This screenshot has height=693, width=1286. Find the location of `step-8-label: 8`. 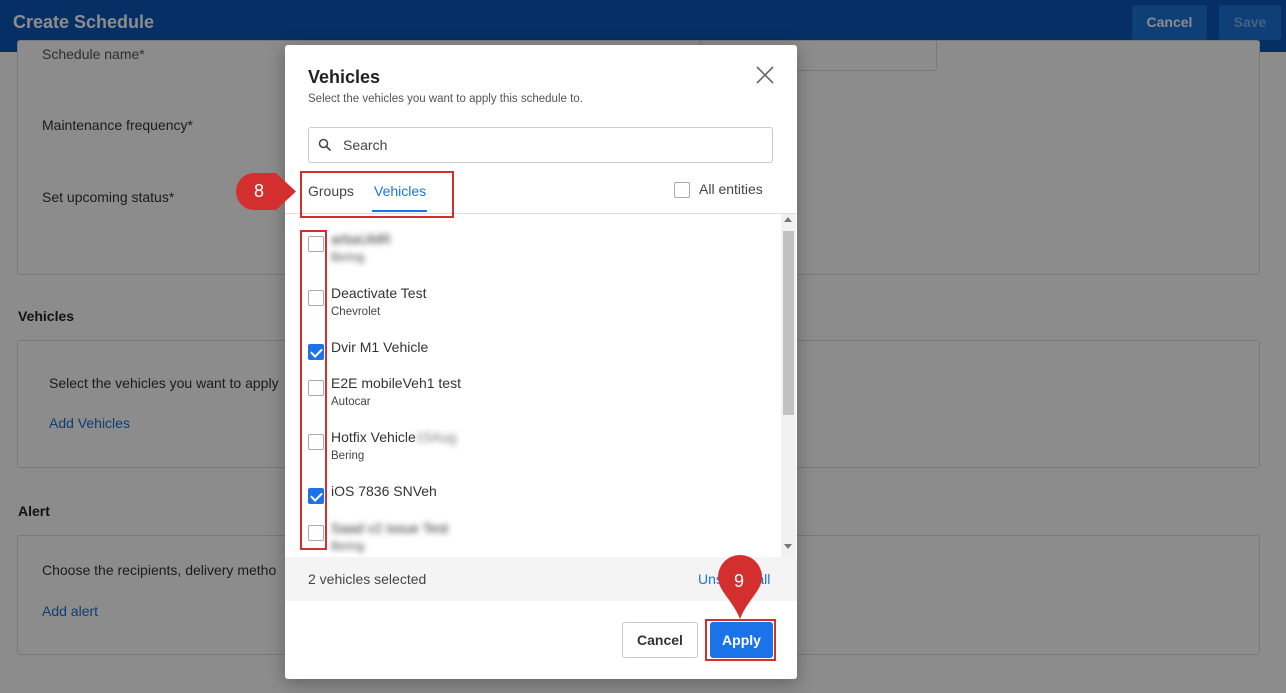

step-8-label: 8 is located at coordinates (259, 191).